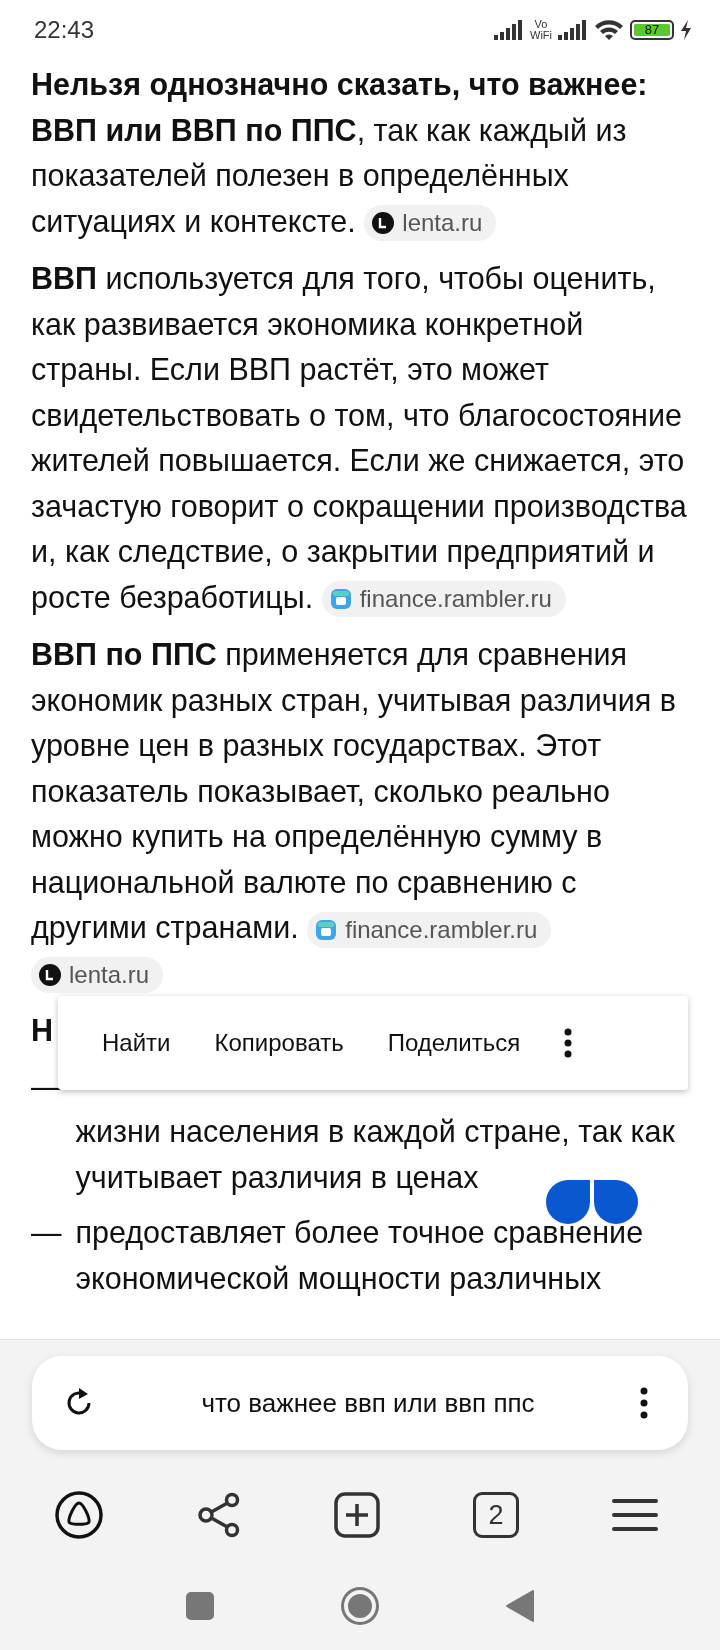 The height and width of the screenshot is (1650, 720). Describe the element at coordinates (454, 1043) in the screenshot. I see `menu-item: Поделиться` at that location.